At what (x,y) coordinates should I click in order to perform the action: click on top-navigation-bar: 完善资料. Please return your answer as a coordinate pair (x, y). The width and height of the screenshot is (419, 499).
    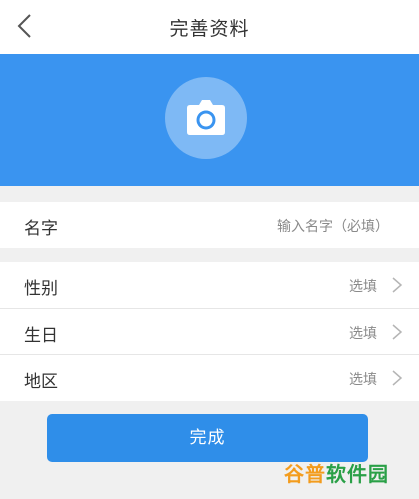
    Looking at the image, I should click on (209, 27).